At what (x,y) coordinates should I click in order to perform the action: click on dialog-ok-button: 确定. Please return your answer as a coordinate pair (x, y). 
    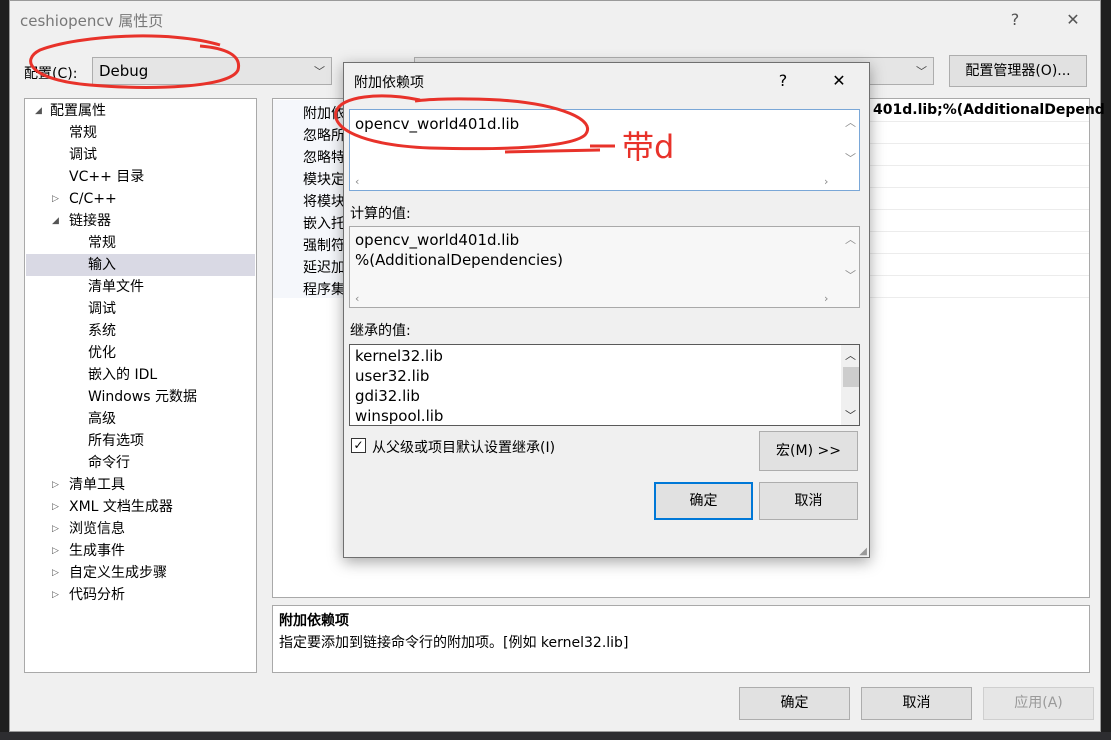
    Looking at the image, I should click on (703, 501).